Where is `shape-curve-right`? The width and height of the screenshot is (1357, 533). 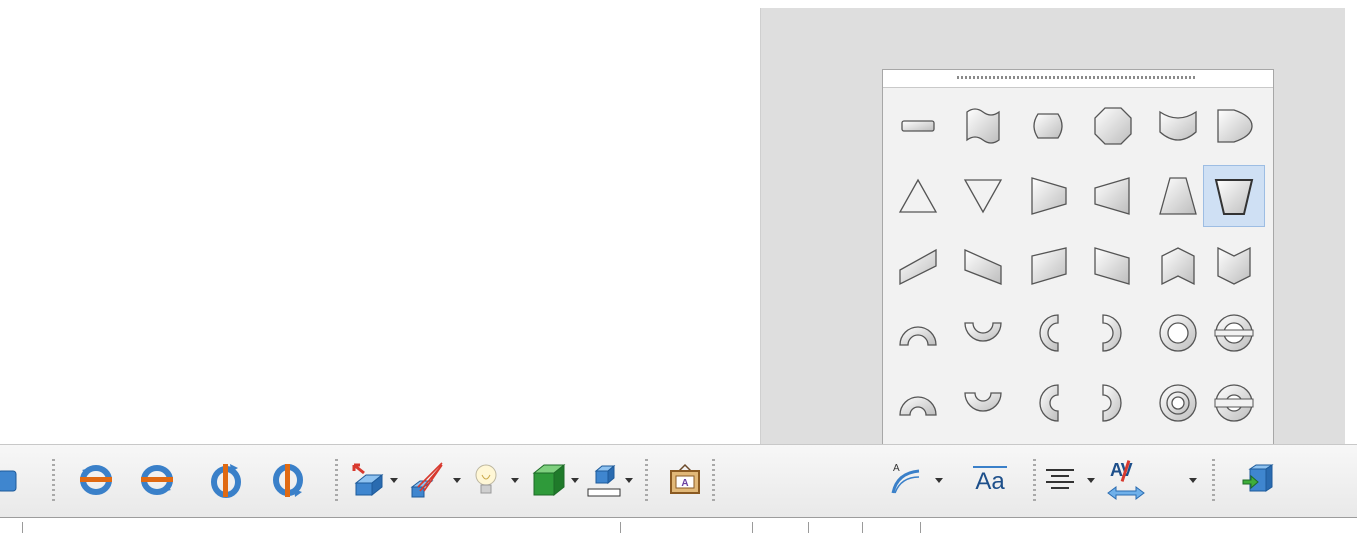
shape-curve-right is located at coordinates (1234, 126).